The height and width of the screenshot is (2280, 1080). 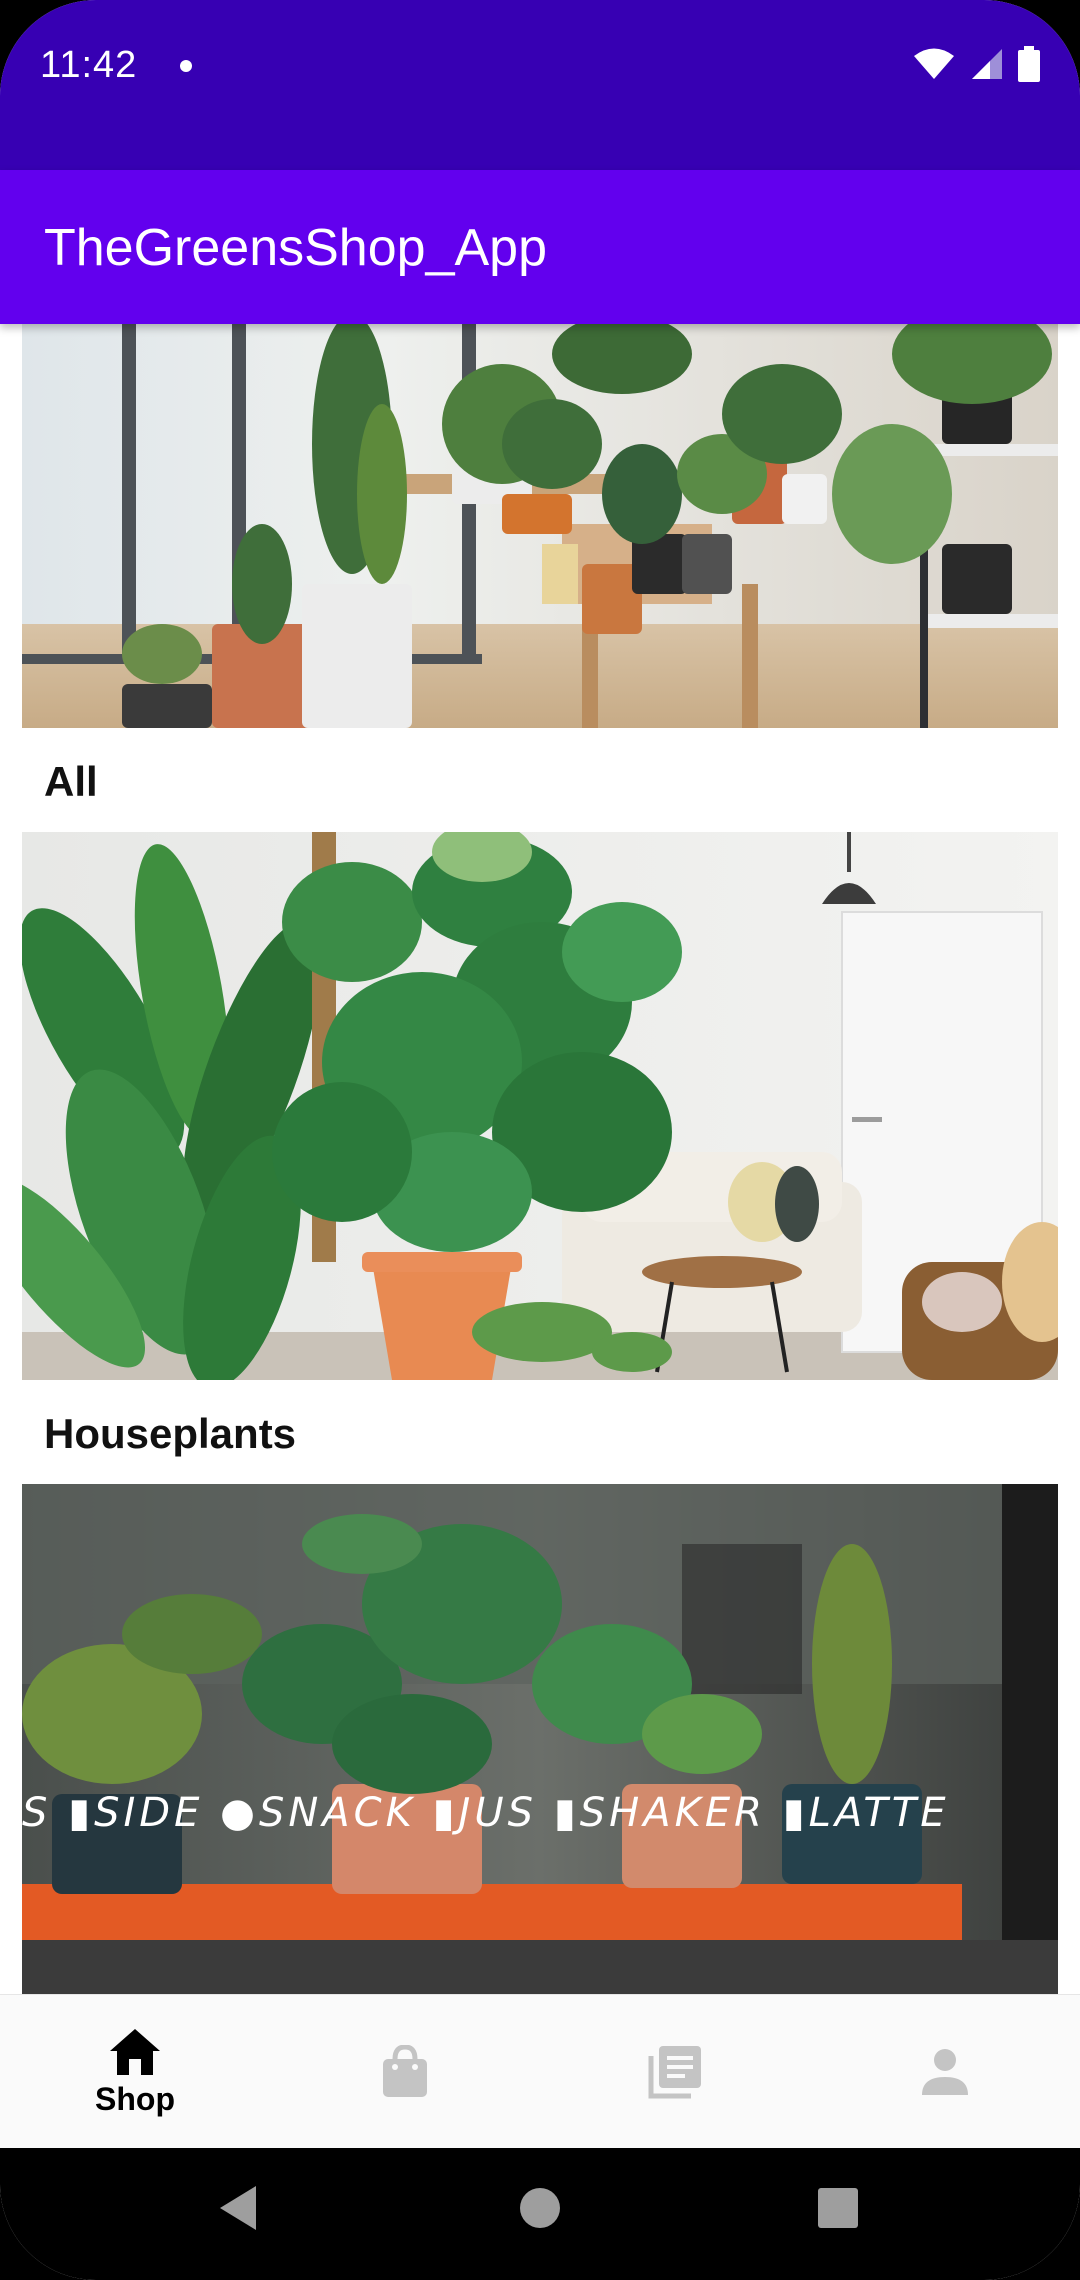 I want to click on nav-item-profile, so click(x=945, y=2072).